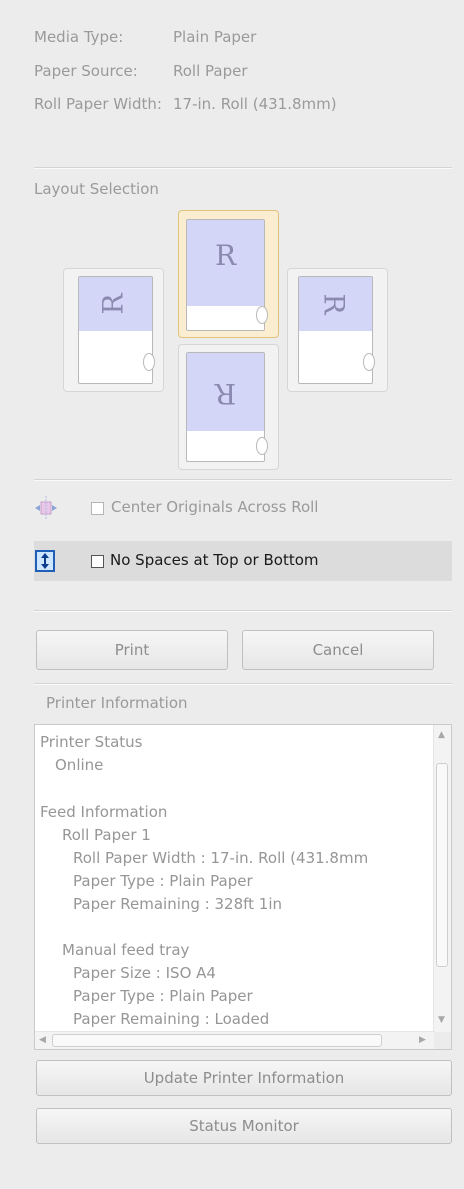 The width and height of the screenshot is (464, 1189). Describe the element at coordinates (210, 71) in the screenshot. I see `paper-source-value: Roll Paper` at that location.